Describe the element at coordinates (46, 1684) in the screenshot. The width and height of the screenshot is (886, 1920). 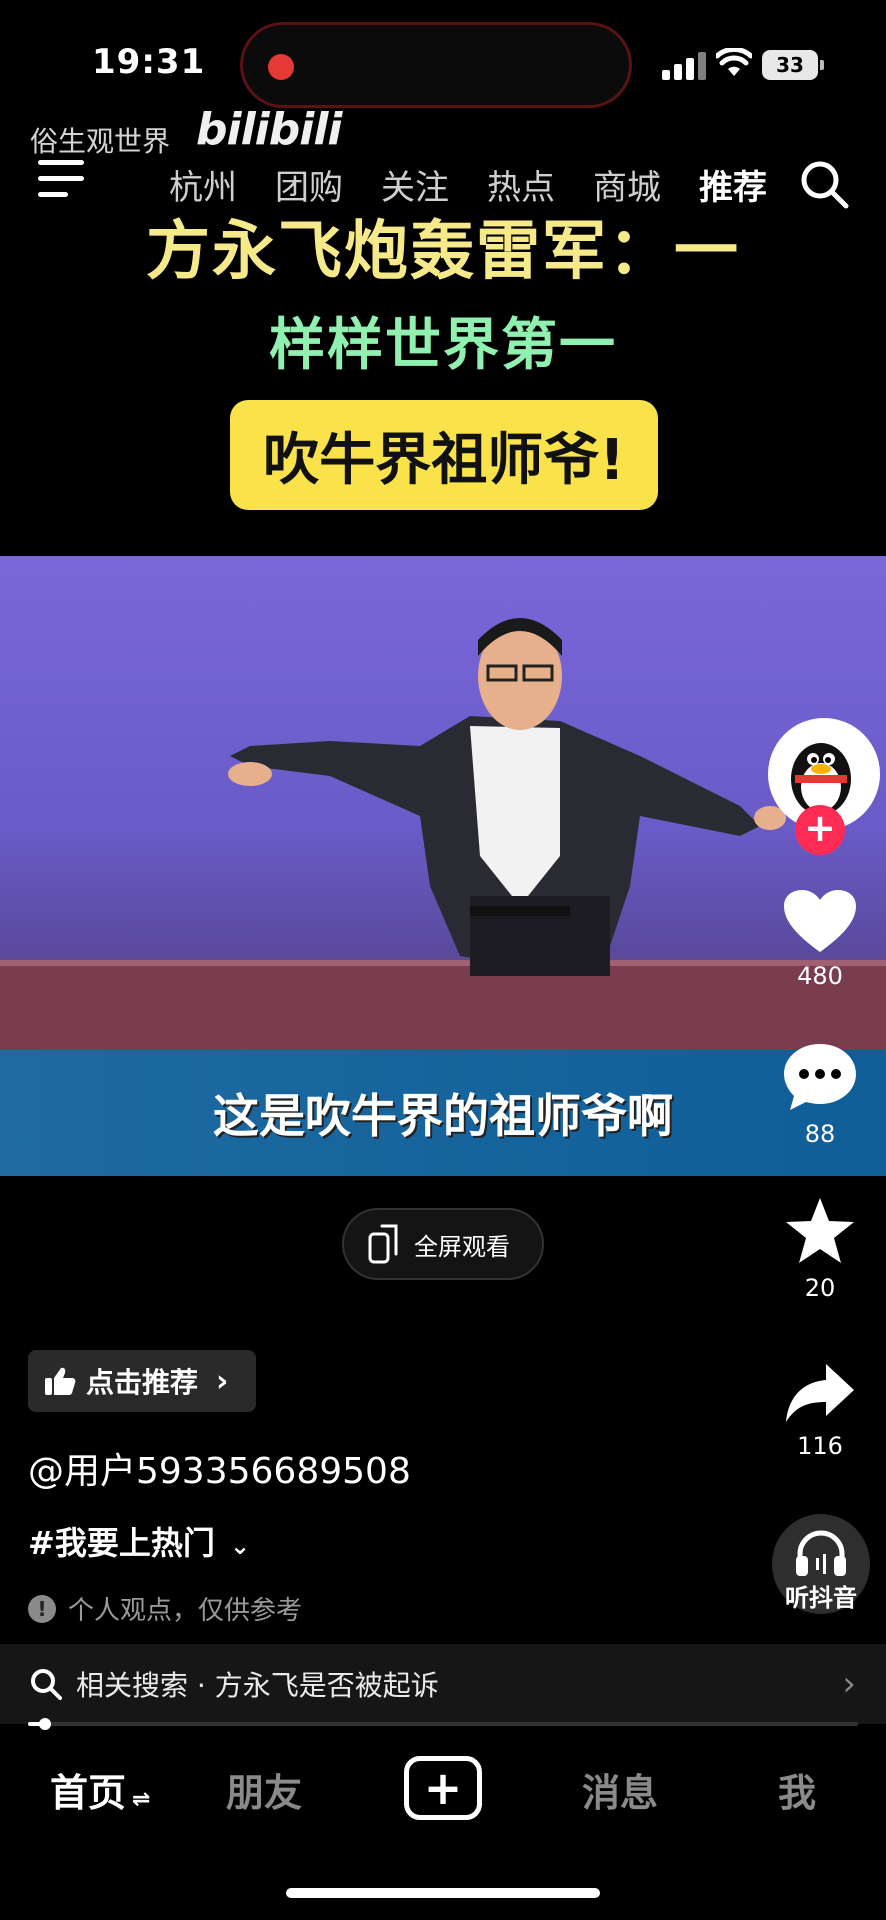
I see `search-icon` at that location.